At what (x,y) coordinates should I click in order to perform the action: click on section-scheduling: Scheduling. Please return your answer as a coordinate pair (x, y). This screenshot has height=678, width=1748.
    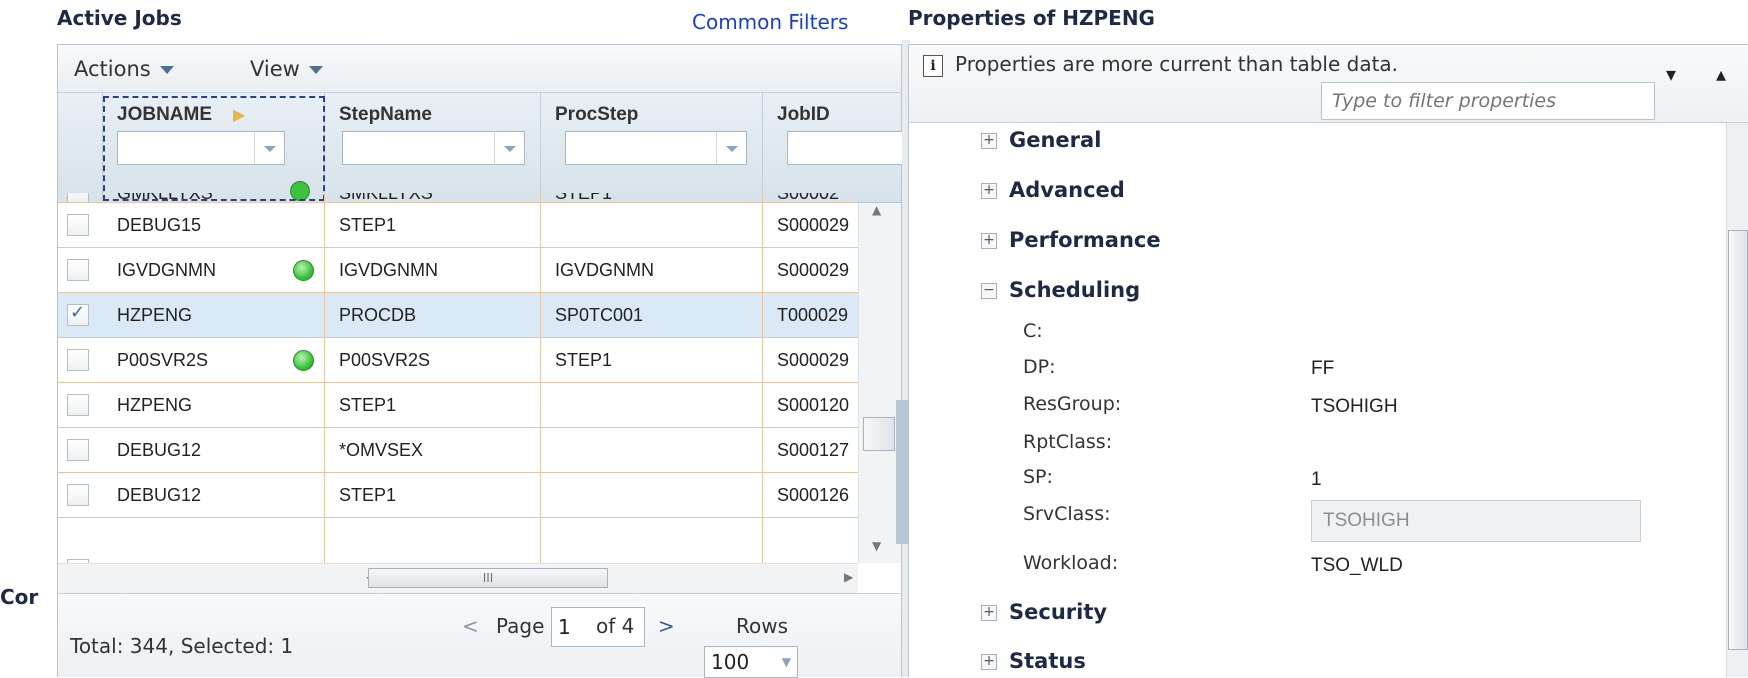
    Looking at the image, I should click on (1074, 290).